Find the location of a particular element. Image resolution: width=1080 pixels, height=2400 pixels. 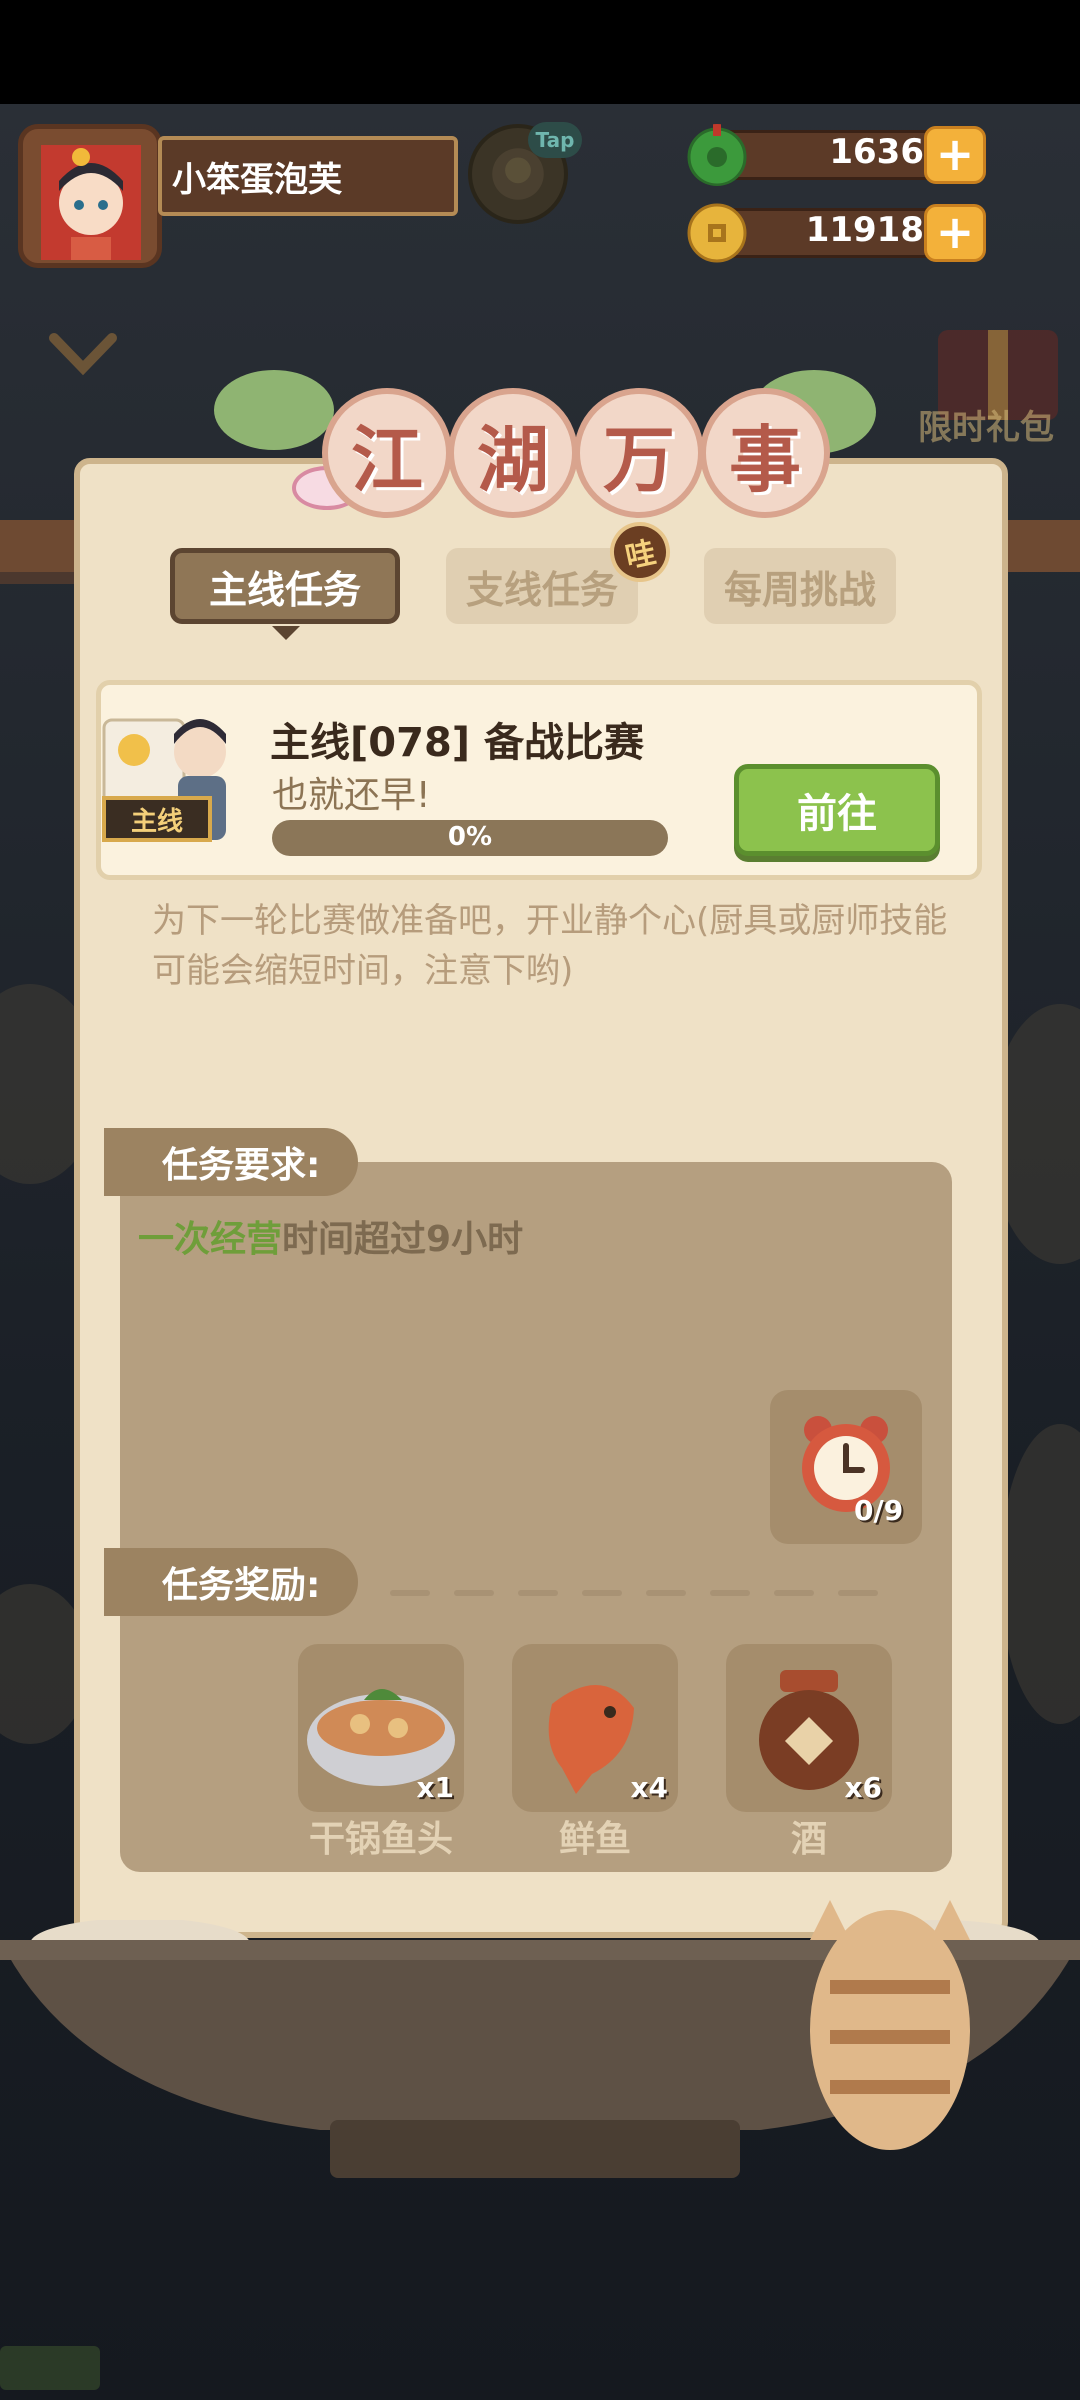

reward-name: 干锅鱼头 is located at coordinates (380, 1839).